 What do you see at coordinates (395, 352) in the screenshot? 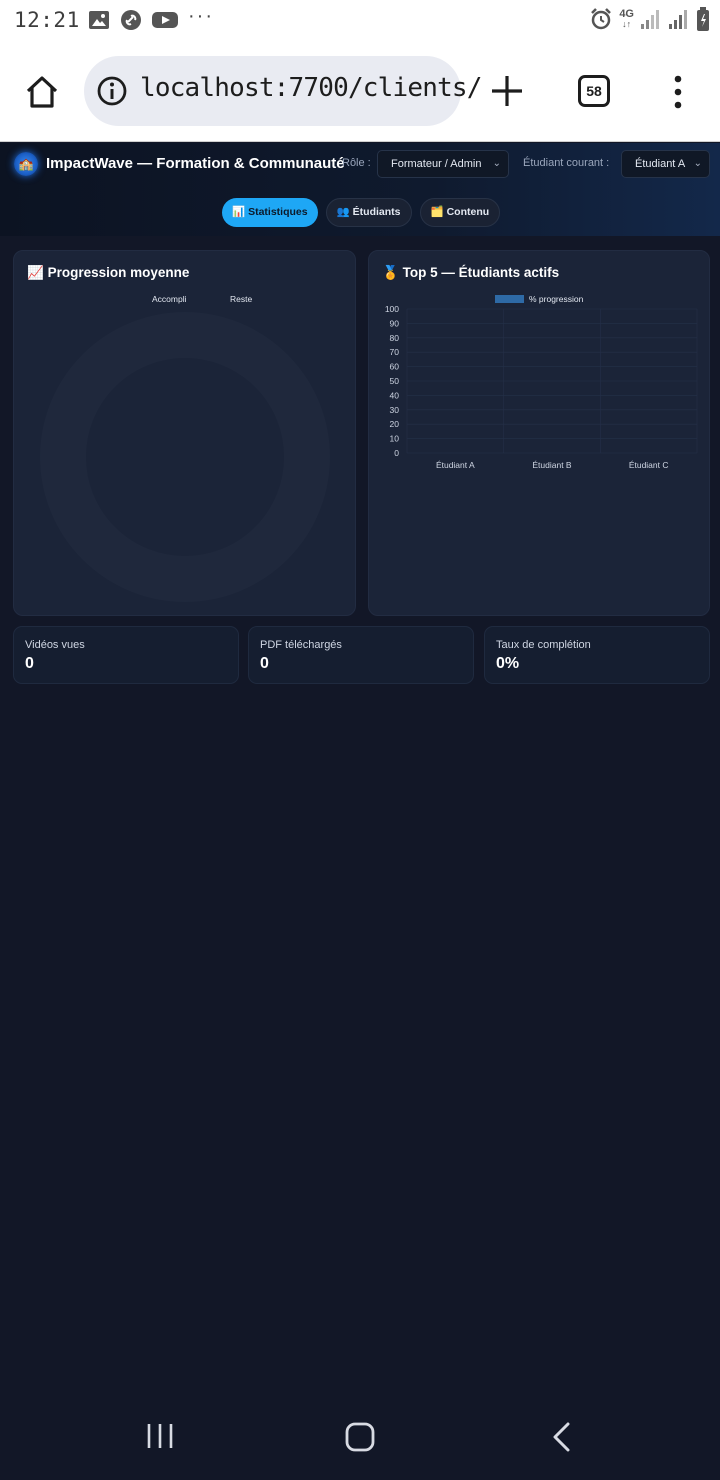
I see `y-tick-label: 70` at bounding box center [395, 352].